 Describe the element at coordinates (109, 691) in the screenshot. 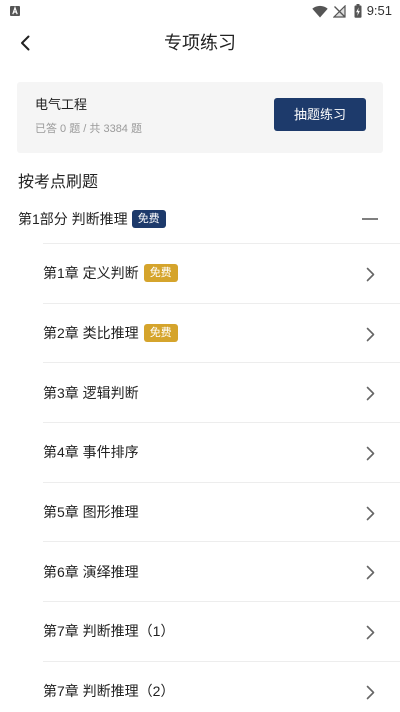

I see `chapter-title: 第7章 判断推理（2）` at that location.